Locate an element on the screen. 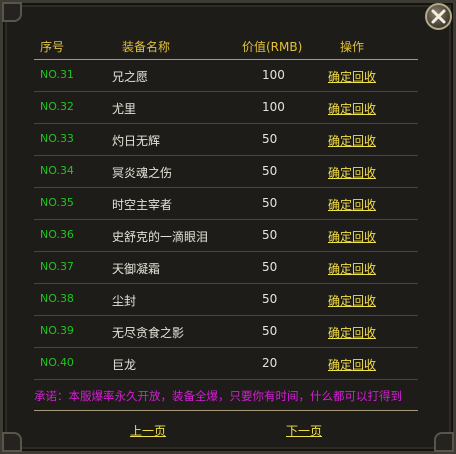 This screenshot has width=456, height=454. row-number: NO.34 is located at coordinates (57, 170).